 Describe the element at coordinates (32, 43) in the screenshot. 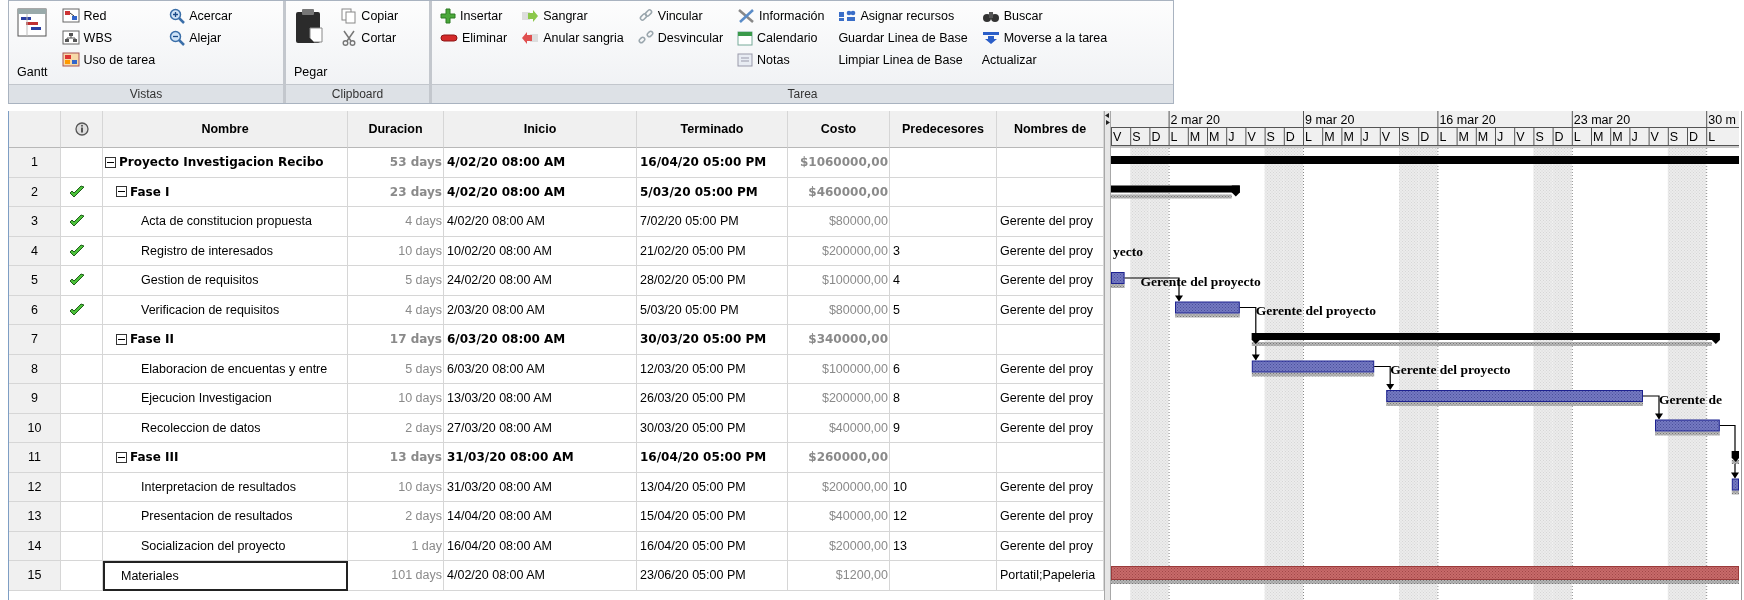

I see `ribbon-button: Gantt` at that location.